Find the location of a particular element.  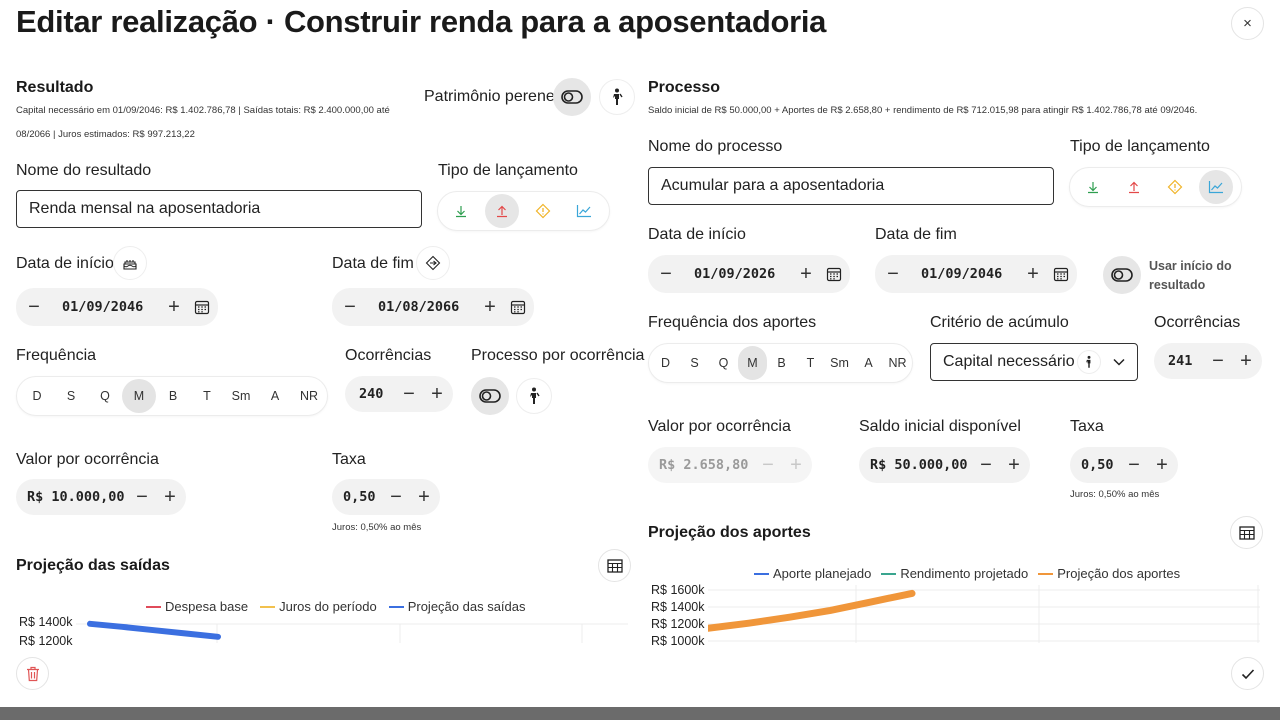

confirm-button is located at coordinates (1247, 673).